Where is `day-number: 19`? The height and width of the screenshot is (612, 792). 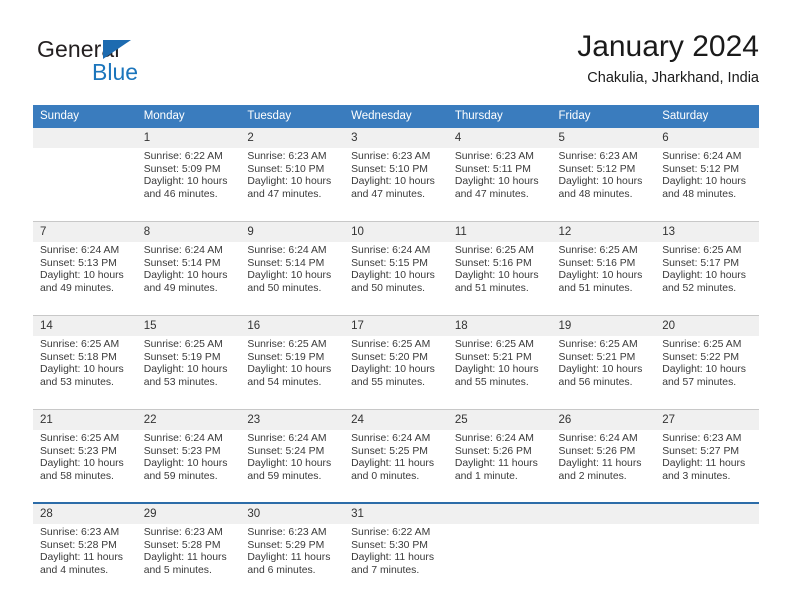 day-number: 19 is located at coordinates (603, 326).